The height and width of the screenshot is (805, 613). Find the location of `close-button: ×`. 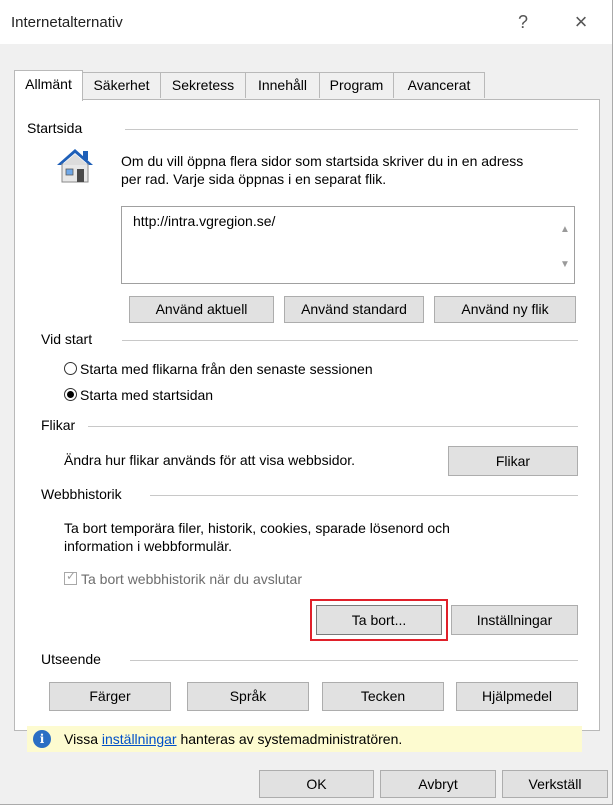

close-button: × is located at coordinates (581, 22).